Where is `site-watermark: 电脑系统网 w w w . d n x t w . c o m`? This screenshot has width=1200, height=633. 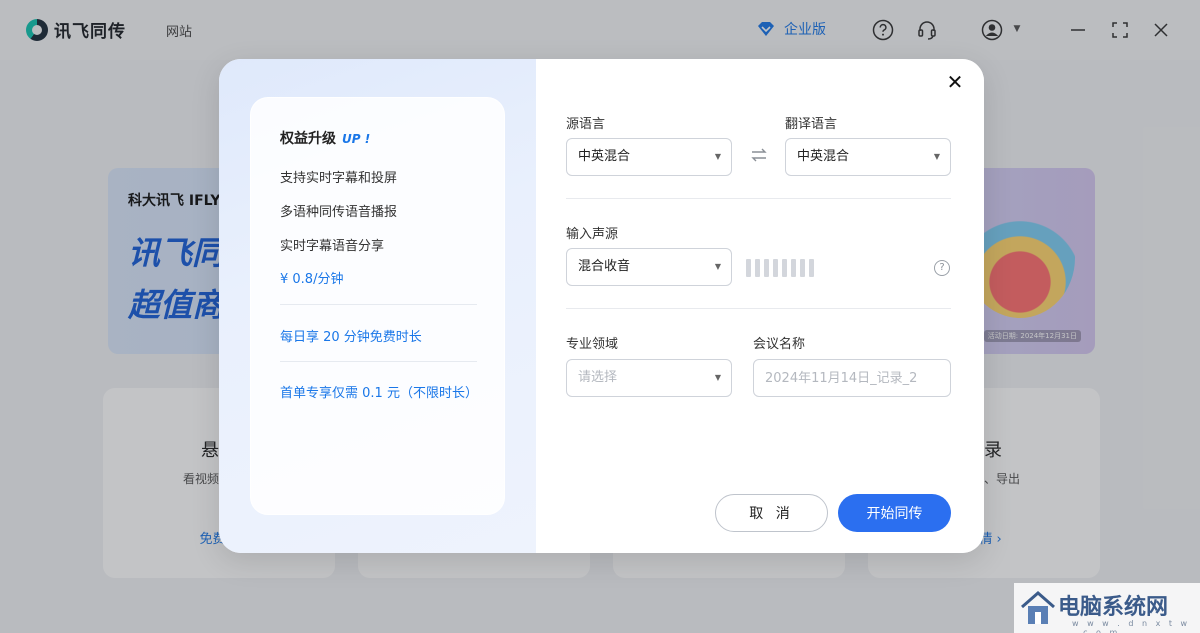
site-watermark: 电脑系统网 w w w . d n x t w . c o m is located at coordinates (1107, 608).